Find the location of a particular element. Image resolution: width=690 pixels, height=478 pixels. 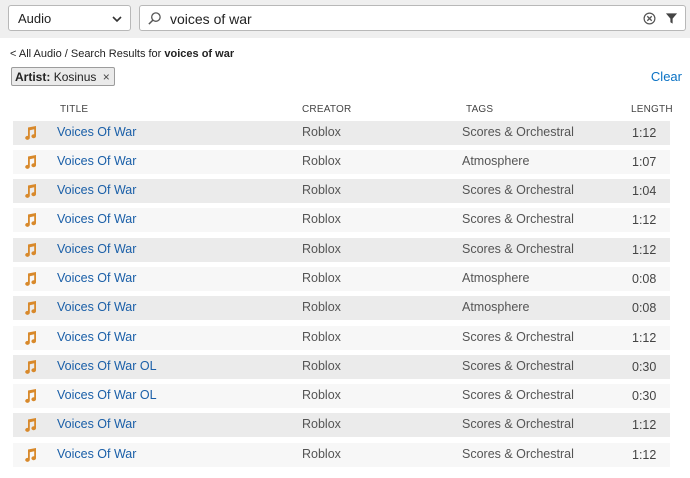

column-header-tags: TAGS is located at coordinates (480, 109).